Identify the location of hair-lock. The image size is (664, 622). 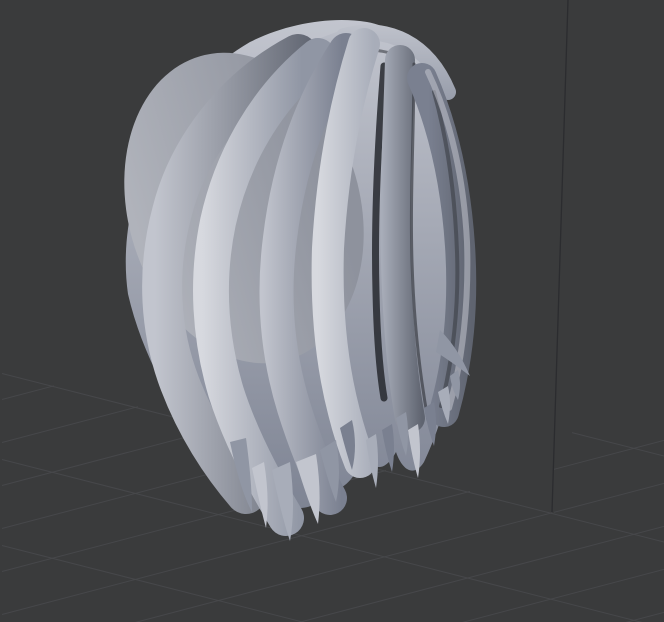
(402, 239).